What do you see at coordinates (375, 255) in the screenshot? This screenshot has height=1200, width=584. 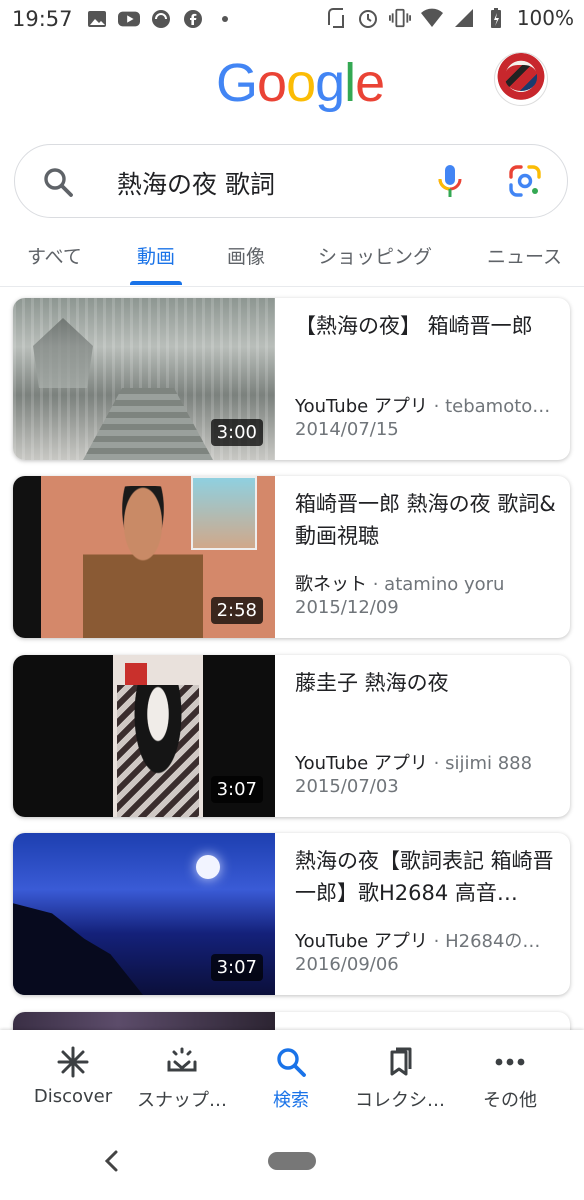 I see `tab-shopping: ショッピング` at bounding box center [375, 255].